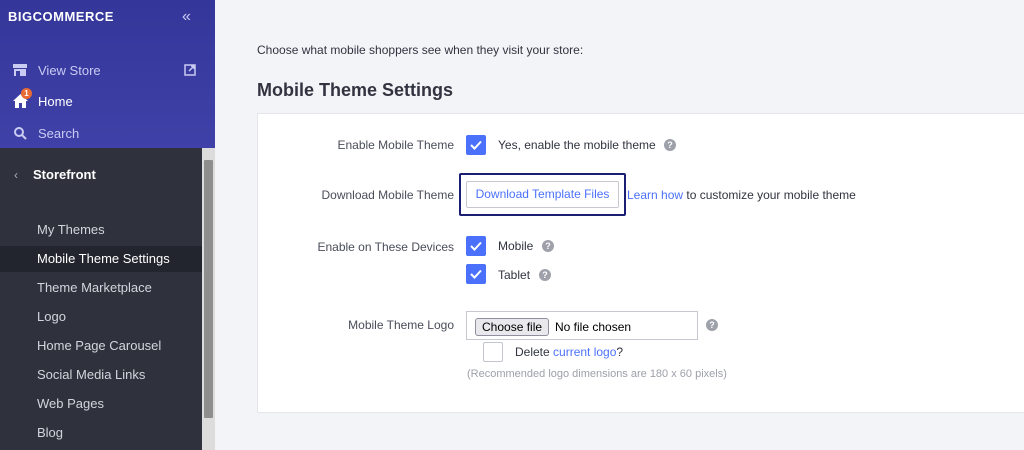 Image resolution: width=1024 pixels, height=450 pixels. Describe the element at coordinates (620, 352) in the screenshot. I see `delete-suffix: ?` at that location.